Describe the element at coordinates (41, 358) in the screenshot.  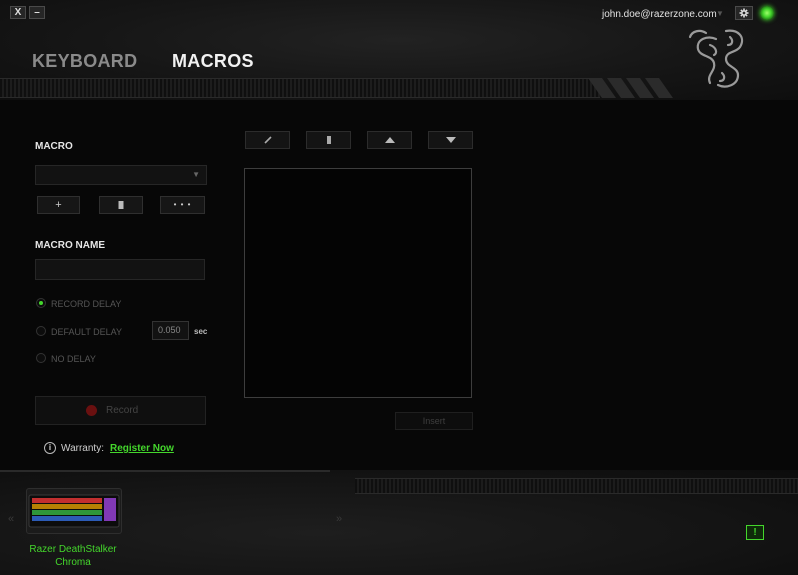
I see `no-delay-radio` at that location.